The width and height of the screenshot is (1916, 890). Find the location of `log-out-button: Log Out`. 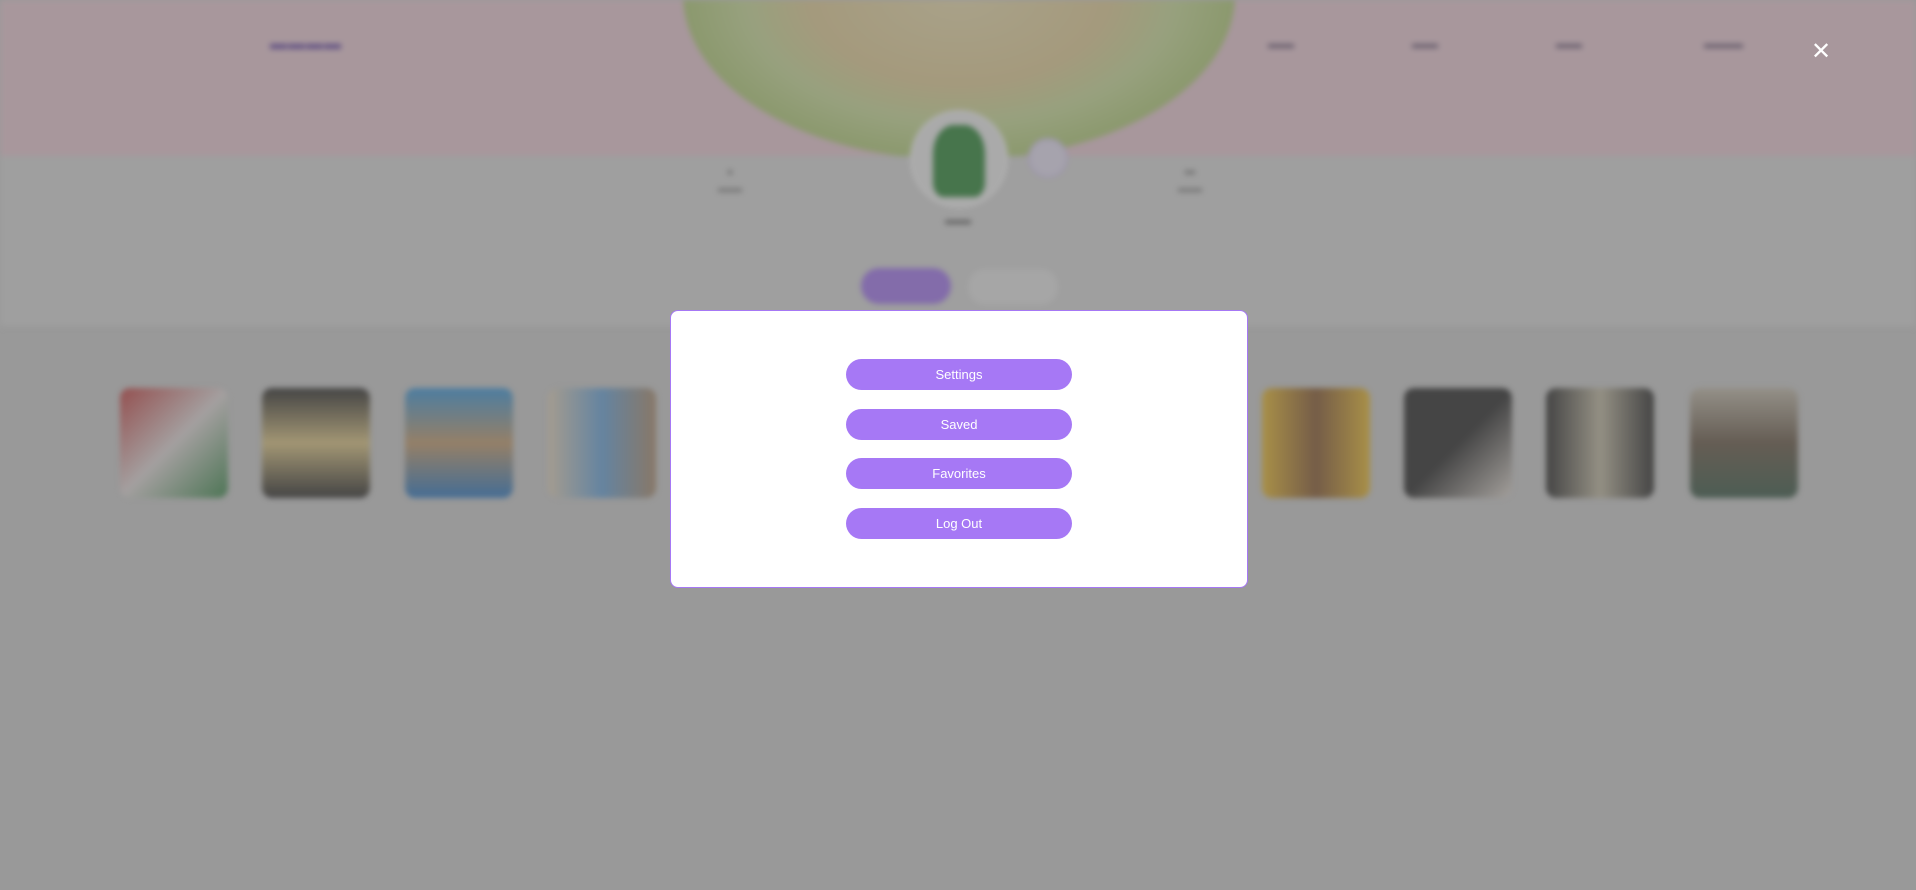

log-out-button: Log Out is located at coordinates (959, 523).